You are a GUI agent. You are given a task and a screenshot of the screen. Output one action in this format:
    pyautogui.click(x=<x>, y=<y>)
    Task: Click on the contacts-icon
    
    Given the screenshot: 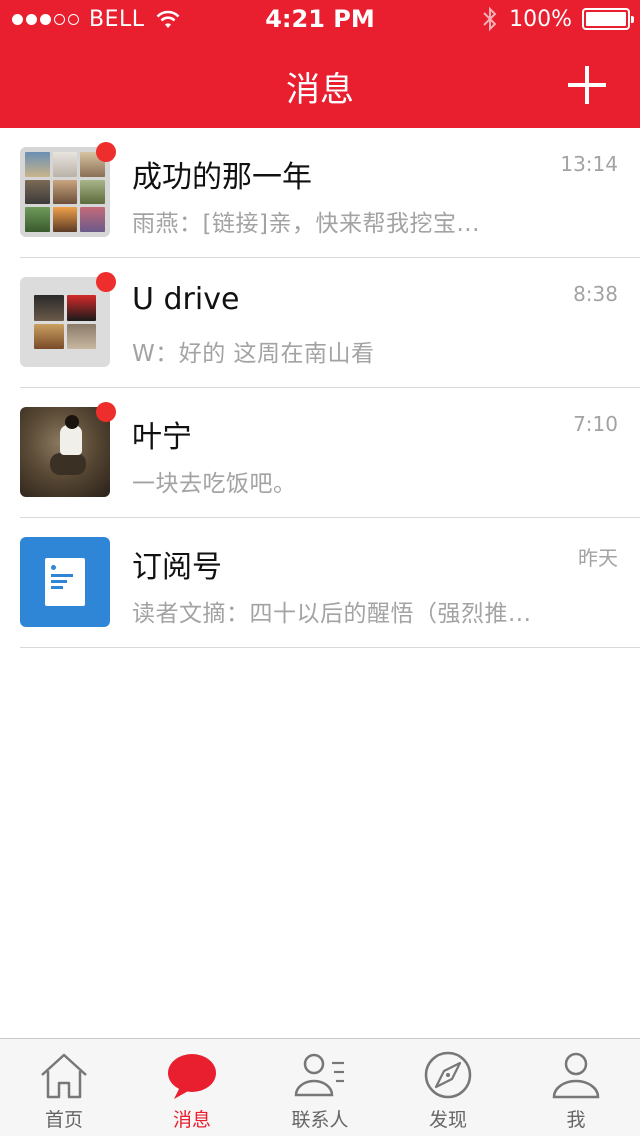 What is the action you would take?
    pyautogui.click(x=319, y=1075)
    